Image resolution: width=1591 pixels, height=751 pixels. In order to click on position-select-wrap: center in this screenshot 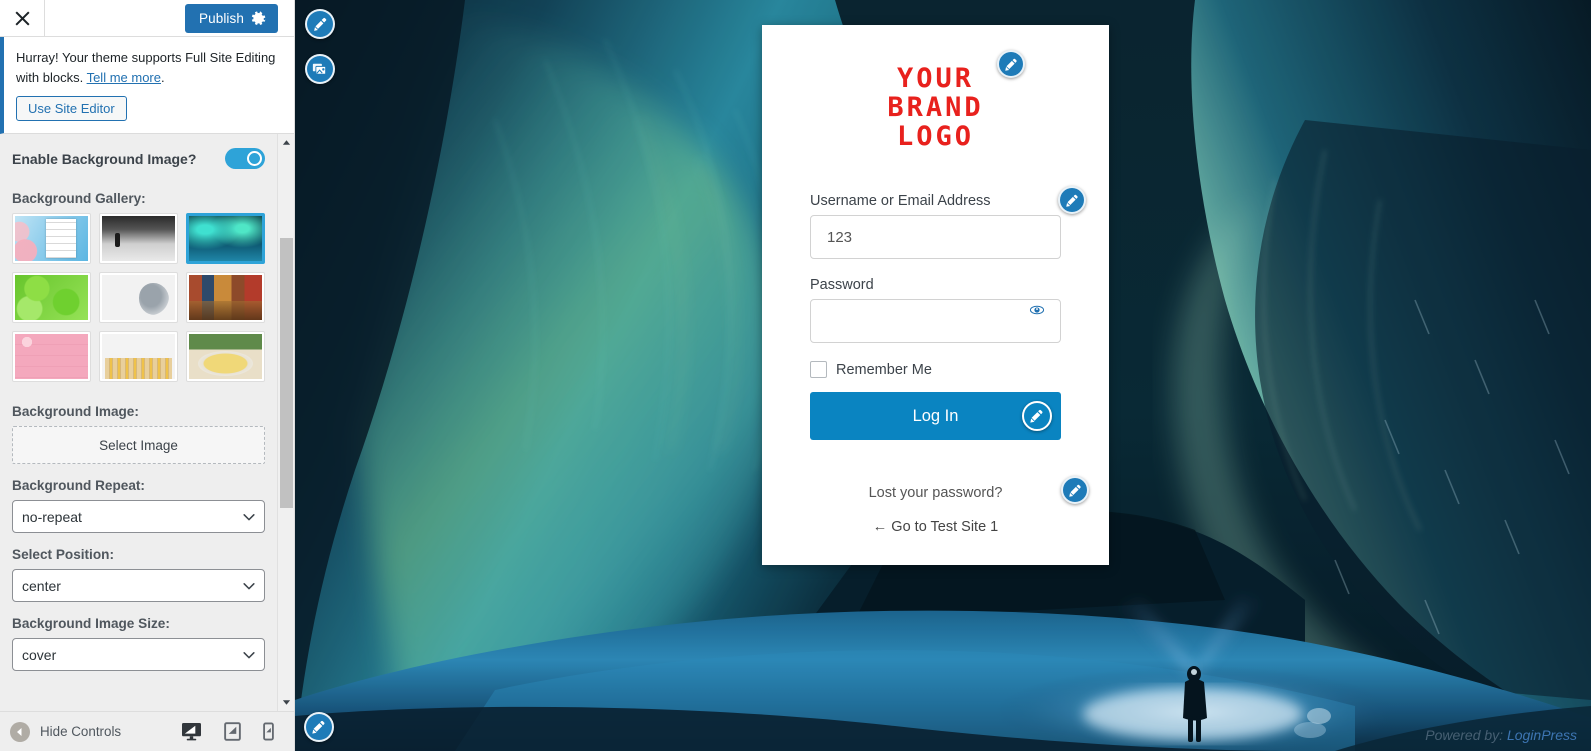, I will do `click(138, 585)`.